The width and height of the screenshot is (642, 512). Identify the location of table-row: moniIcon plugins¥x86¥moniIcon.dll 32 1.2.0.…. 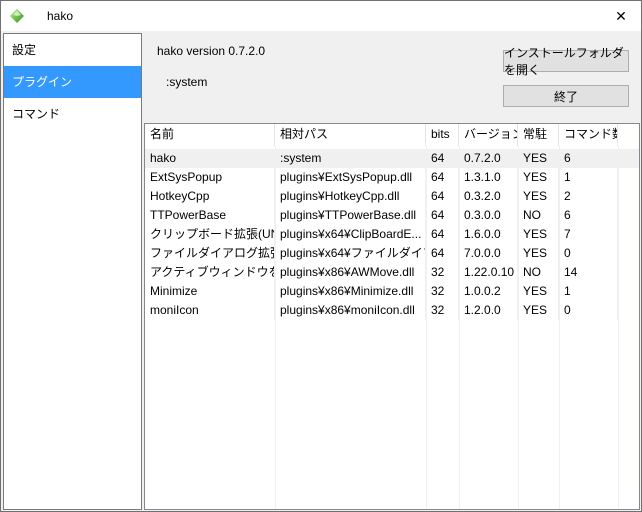
(392, 310).